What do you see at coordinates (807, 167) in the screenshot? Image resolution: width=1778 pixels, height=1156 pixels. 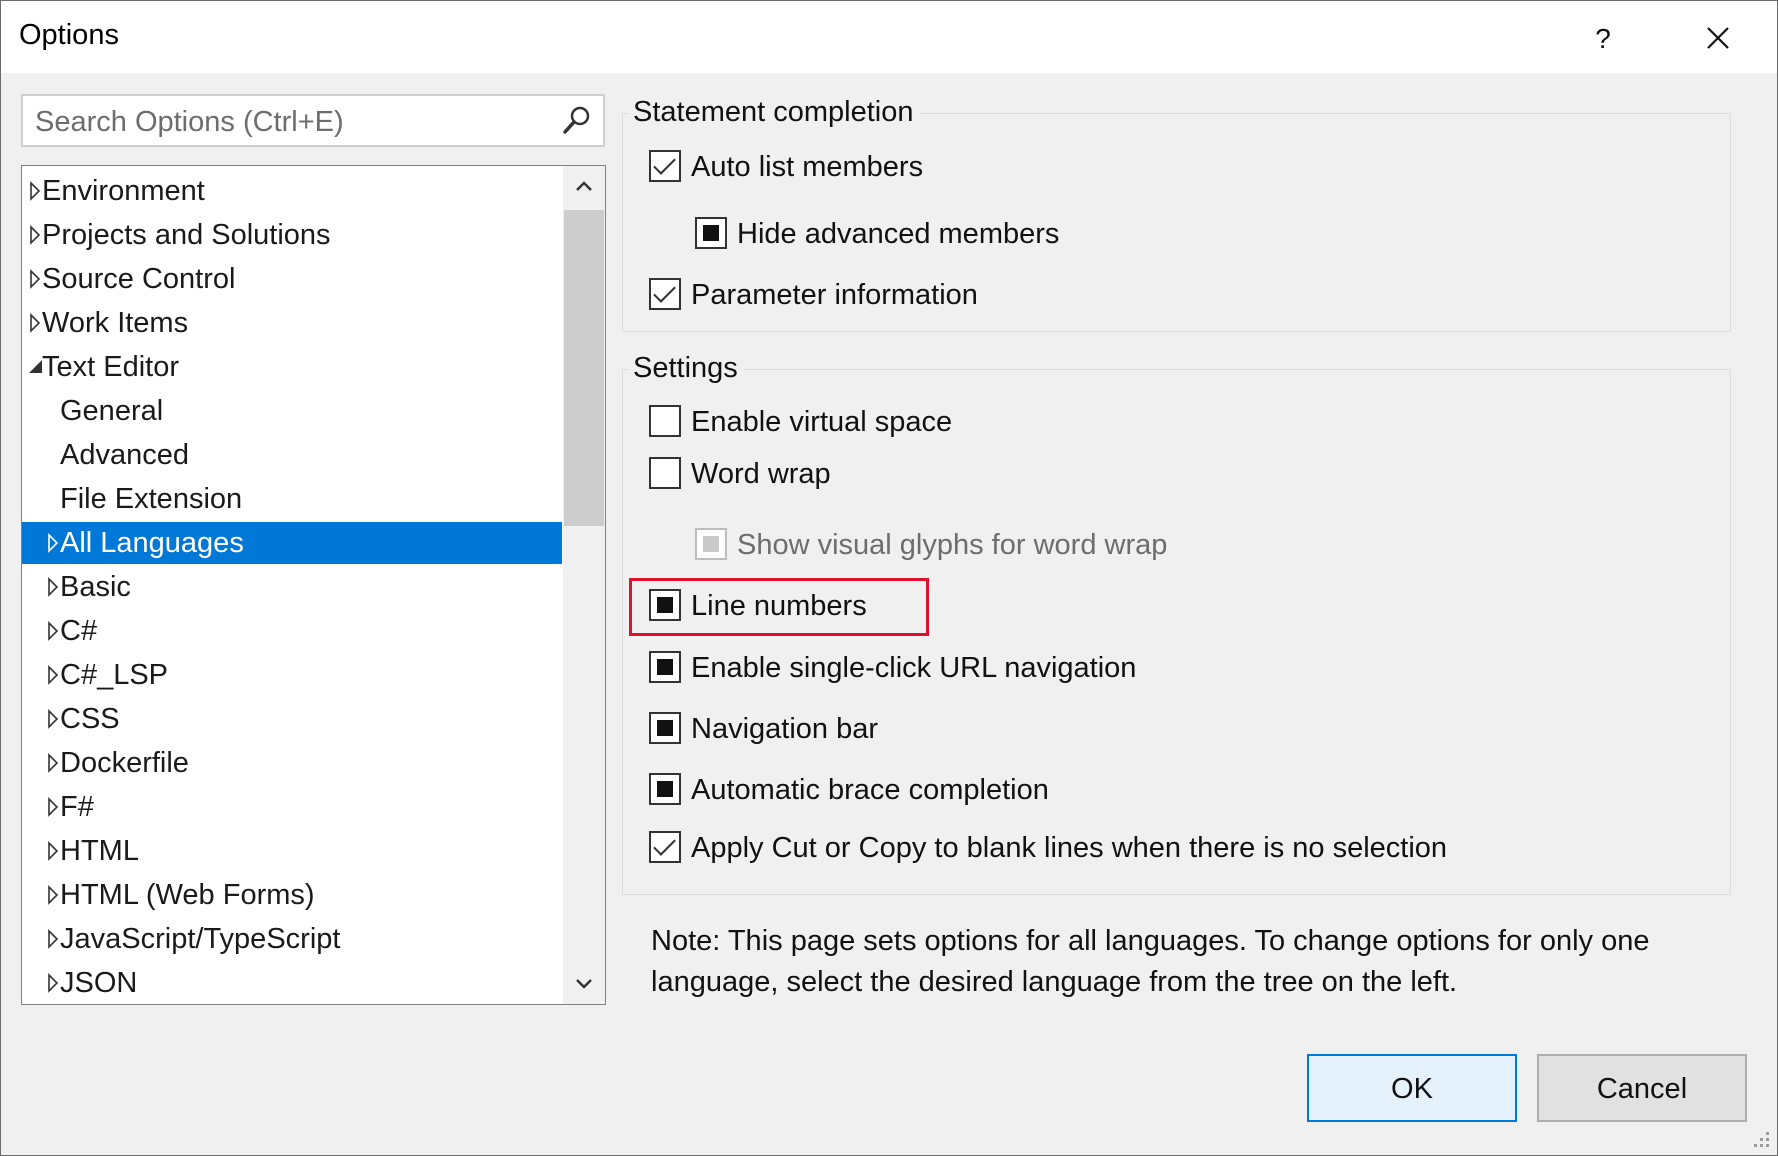 I see `checkbox-label: Auto list members` at bounding box center [807, 167].